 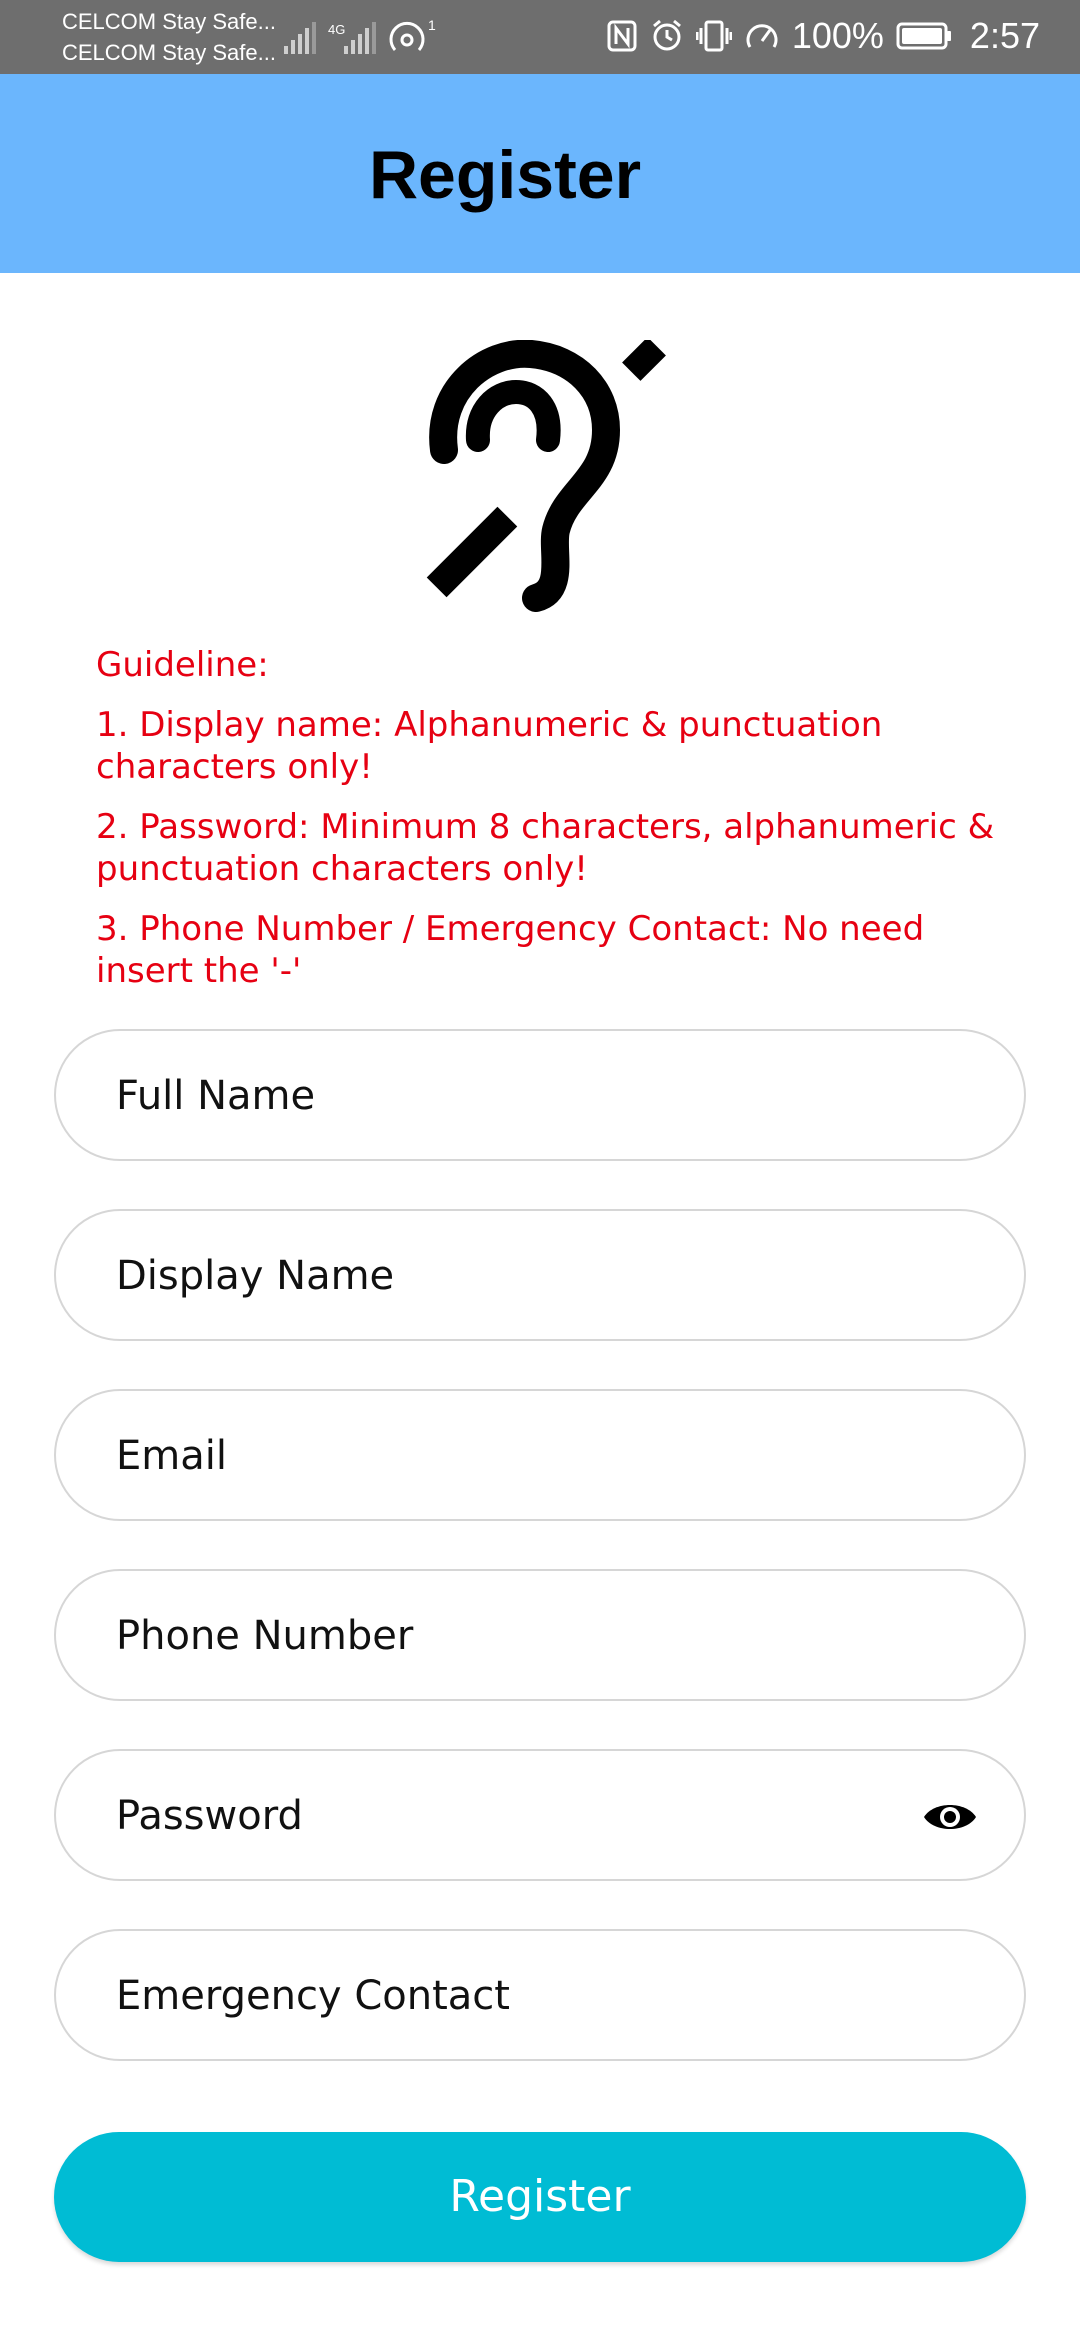 What do you see at coordinates (950, 1817) in the screenshot?
I see `eye-icon` at bounding box center [950, 1817].